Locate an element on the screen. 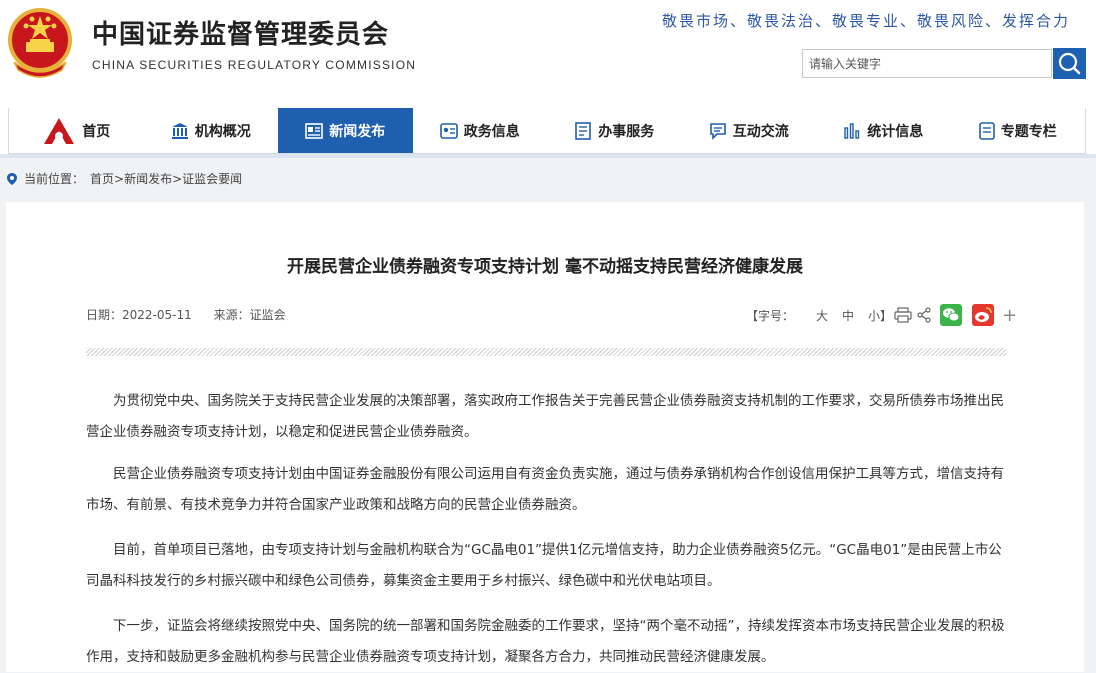 The height and width of the screenshot is (673, 1096). article-tools: 【字号： 大 中 小】 + is located at coordinates (881, 315).